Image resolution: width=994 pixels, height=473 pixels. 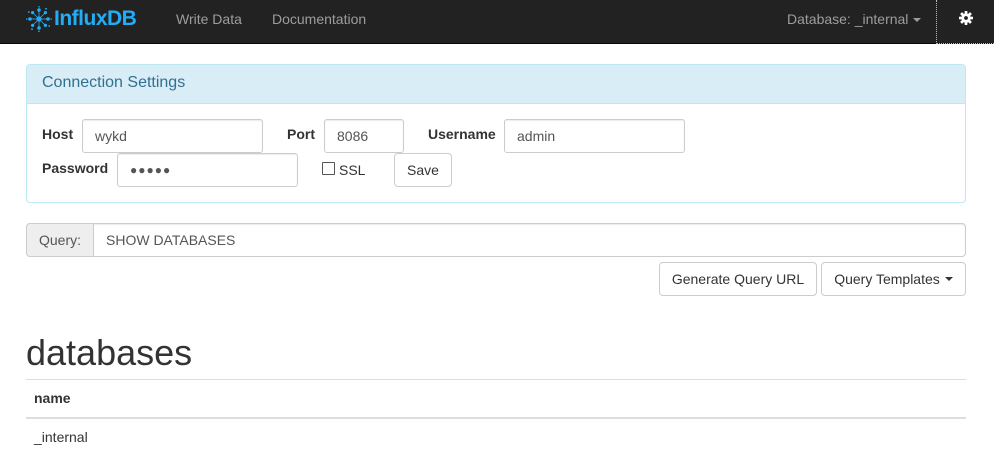 What do you see at coordinates (496, 84) in the screenshot?
I see `panel-title: Connection Settings` at bounding box center [496, 84].